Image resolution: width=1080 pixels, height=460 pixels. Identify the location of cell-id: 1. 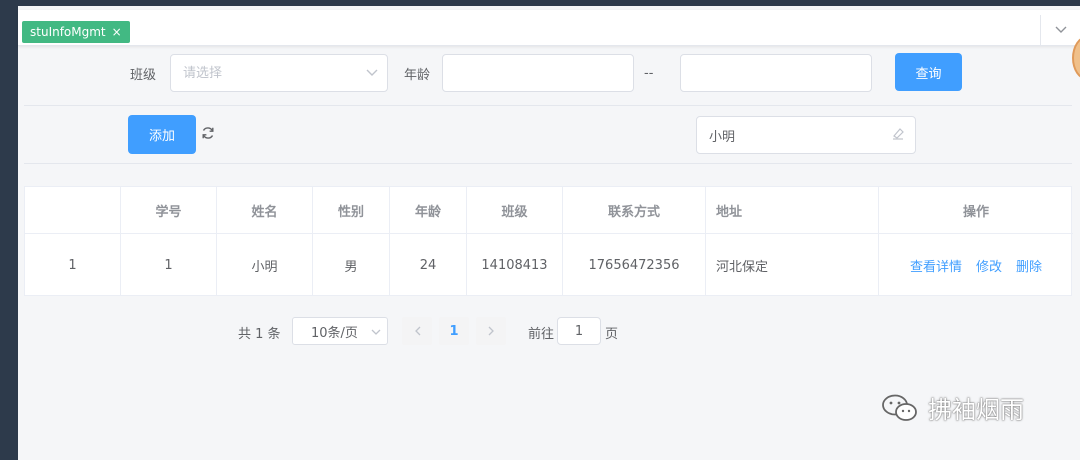
(169, 265).